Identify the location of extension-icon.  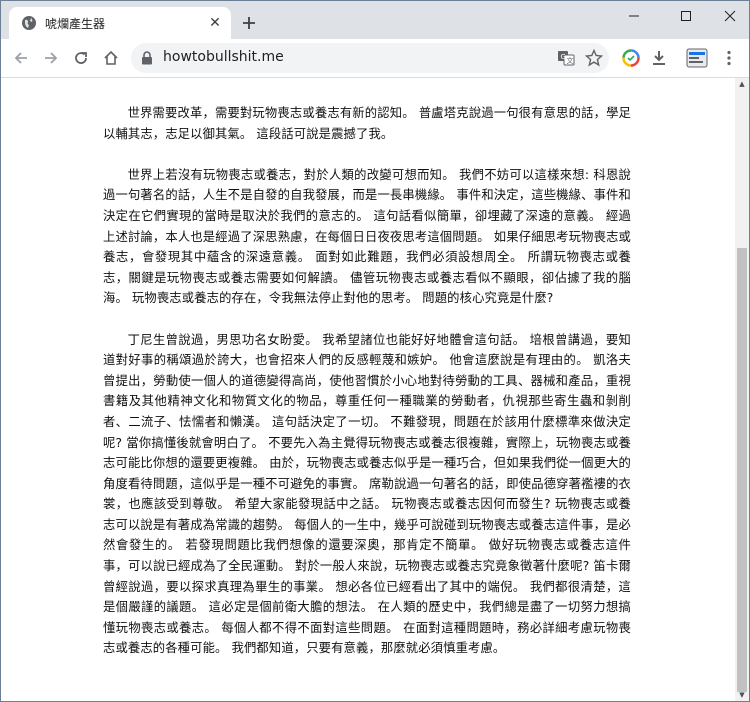
(631, 58).